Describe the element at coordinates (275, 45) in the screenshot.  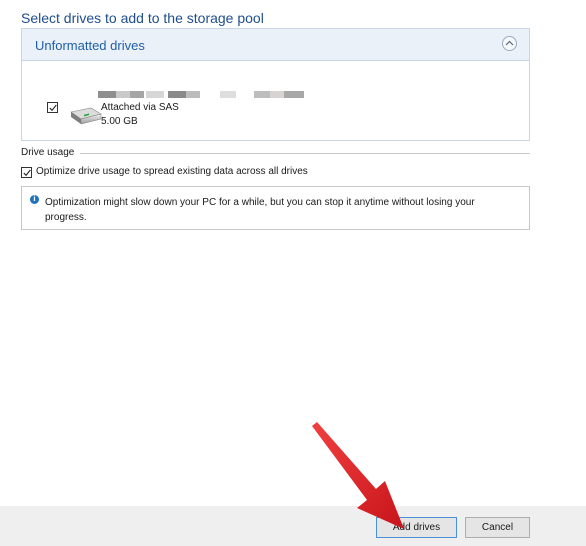
I see `group-header: Unformatted drives` at that location.